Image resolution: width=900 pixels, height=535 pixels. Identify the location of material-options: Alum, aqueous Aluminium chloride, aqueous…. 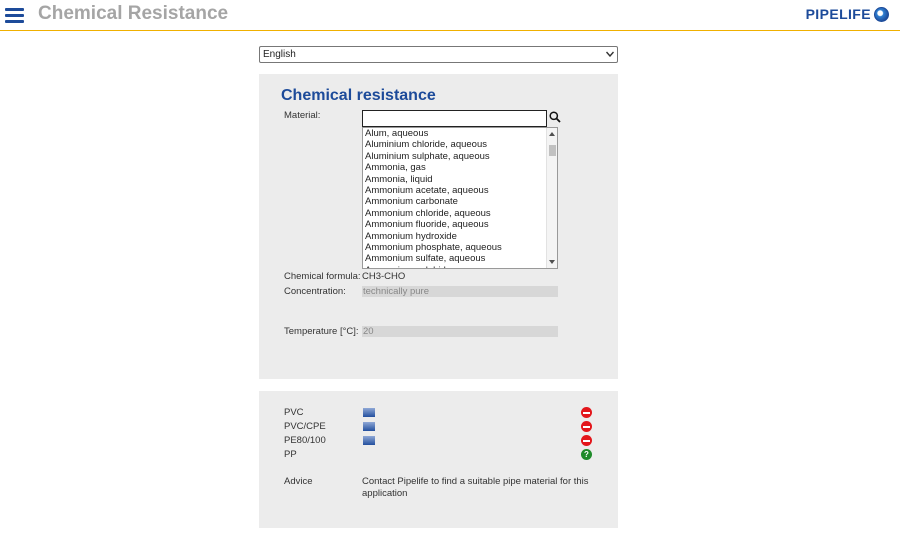
(454, 198).